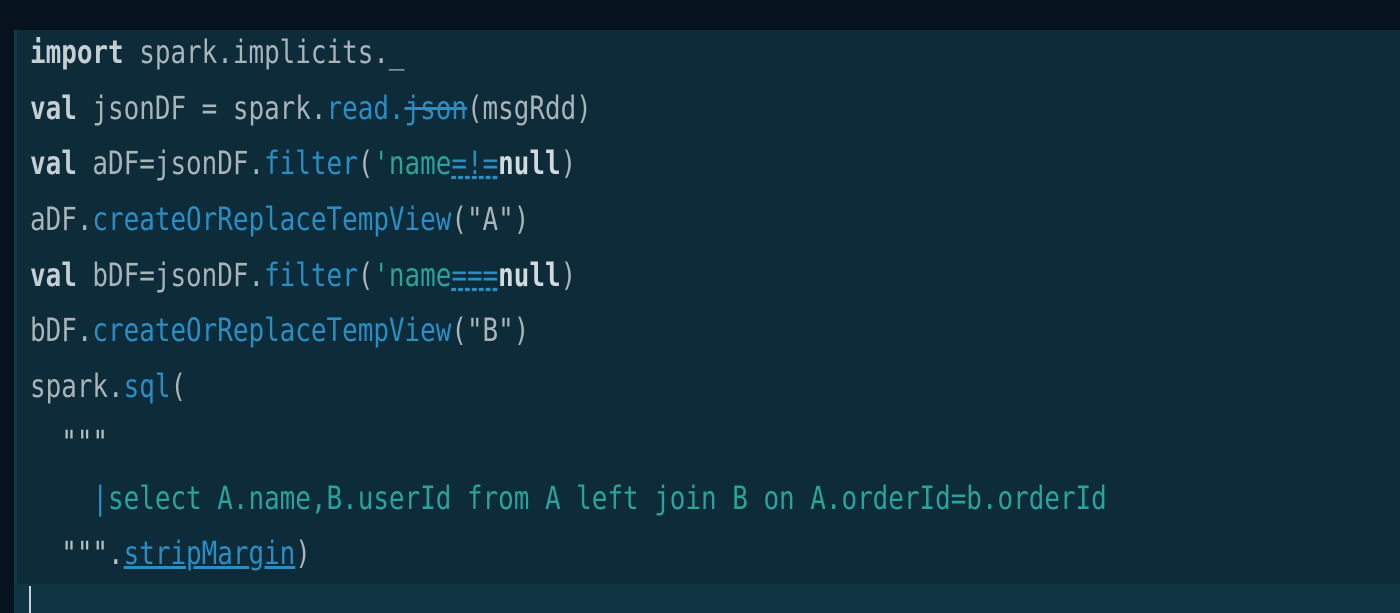 This screenshot has width=1400, height=613. What do you see at coordinates (201, 108) in the screenshot?
I see `code-text: jsonDF = spark.` at bounding box center [201, 108].